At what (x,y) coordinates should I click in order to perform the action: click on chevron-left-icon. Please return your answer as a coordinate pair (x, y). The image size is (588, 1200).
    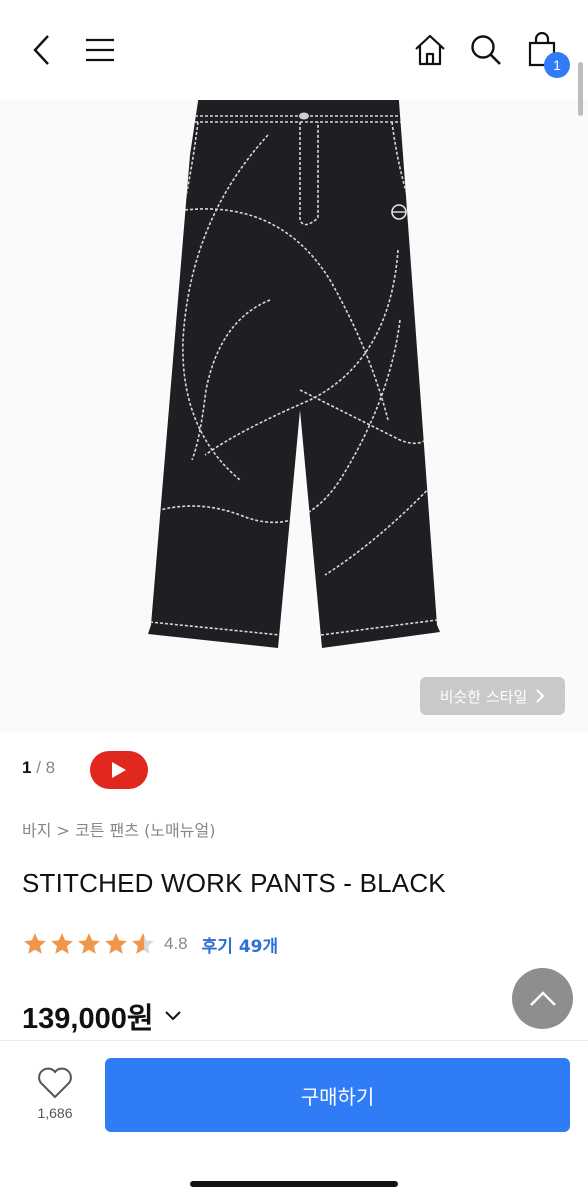
    Looking at the image, I should click on (41, 50).